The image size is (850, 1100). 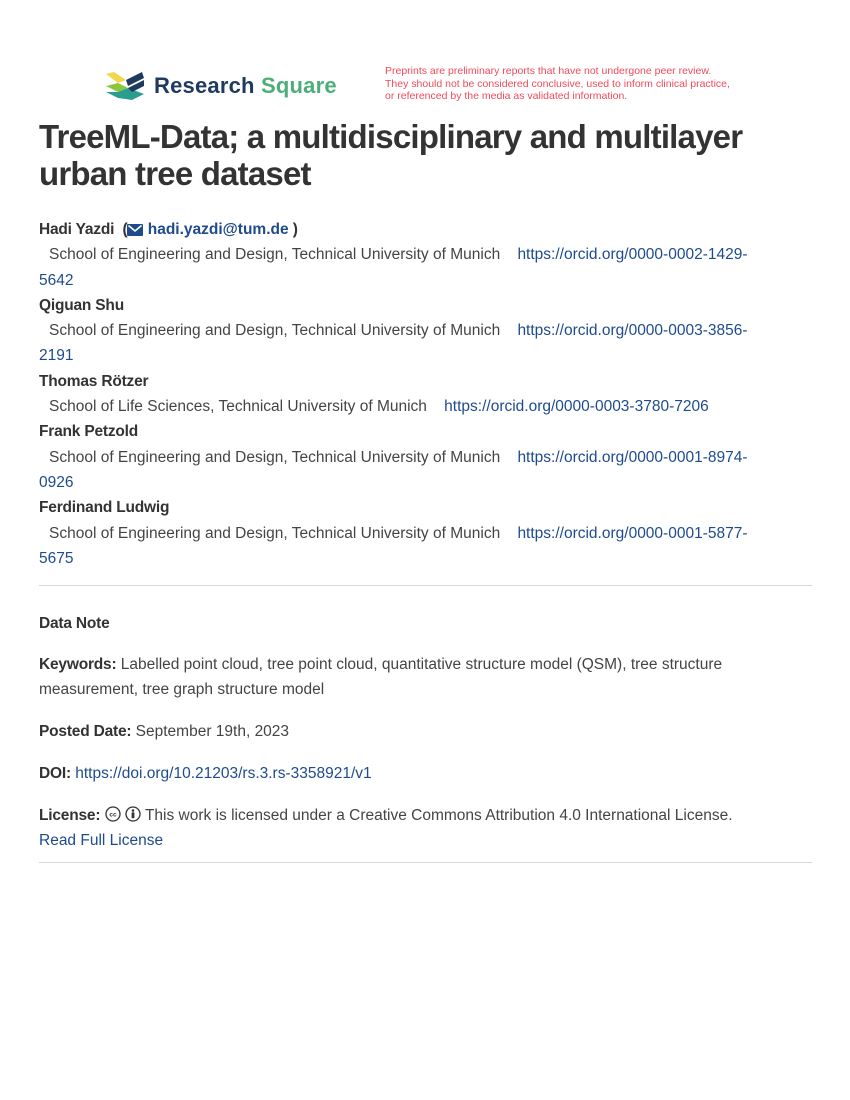 What do you see at coordinates (218, 229) in the screenshot?
I see `email-text: hadi.yazdi@tum.de` at bounding box center [218, 229].